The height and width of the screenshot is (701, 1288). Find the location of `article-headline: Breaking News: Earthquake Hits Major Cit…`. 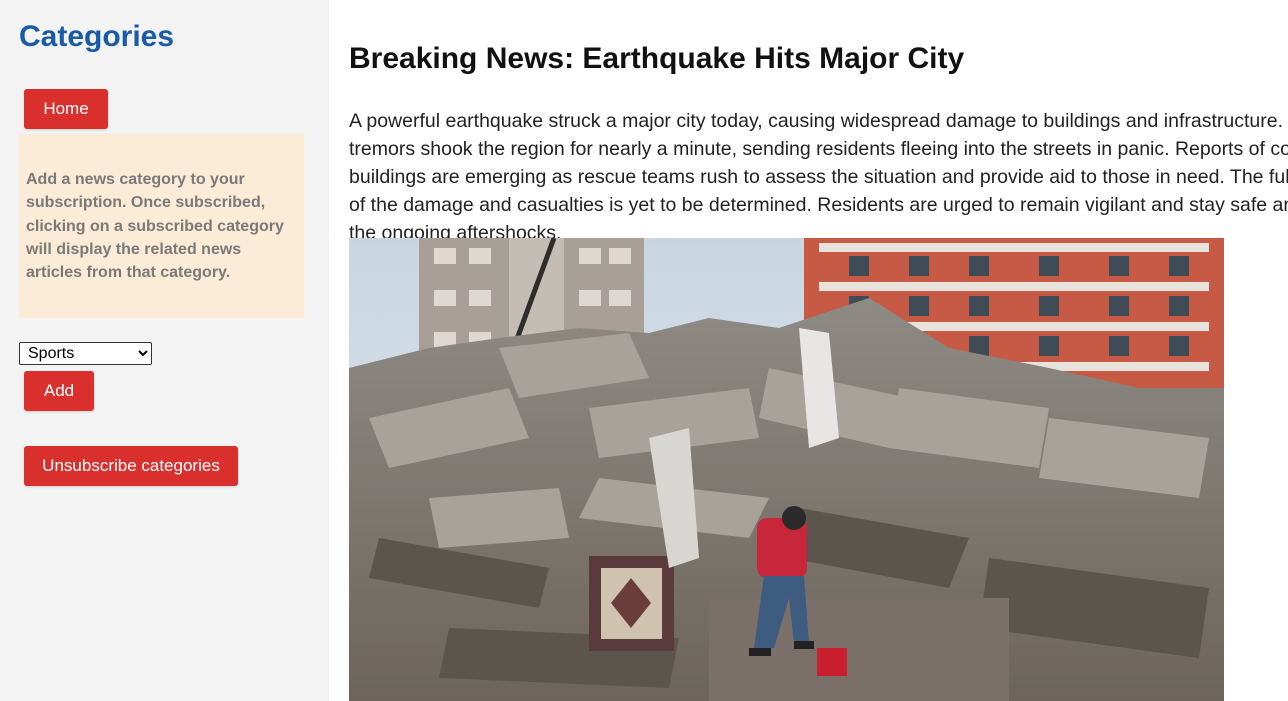

article-headline: Breaking News: Earthquake Hits Major Cit… is located at coordinates (657, 58).